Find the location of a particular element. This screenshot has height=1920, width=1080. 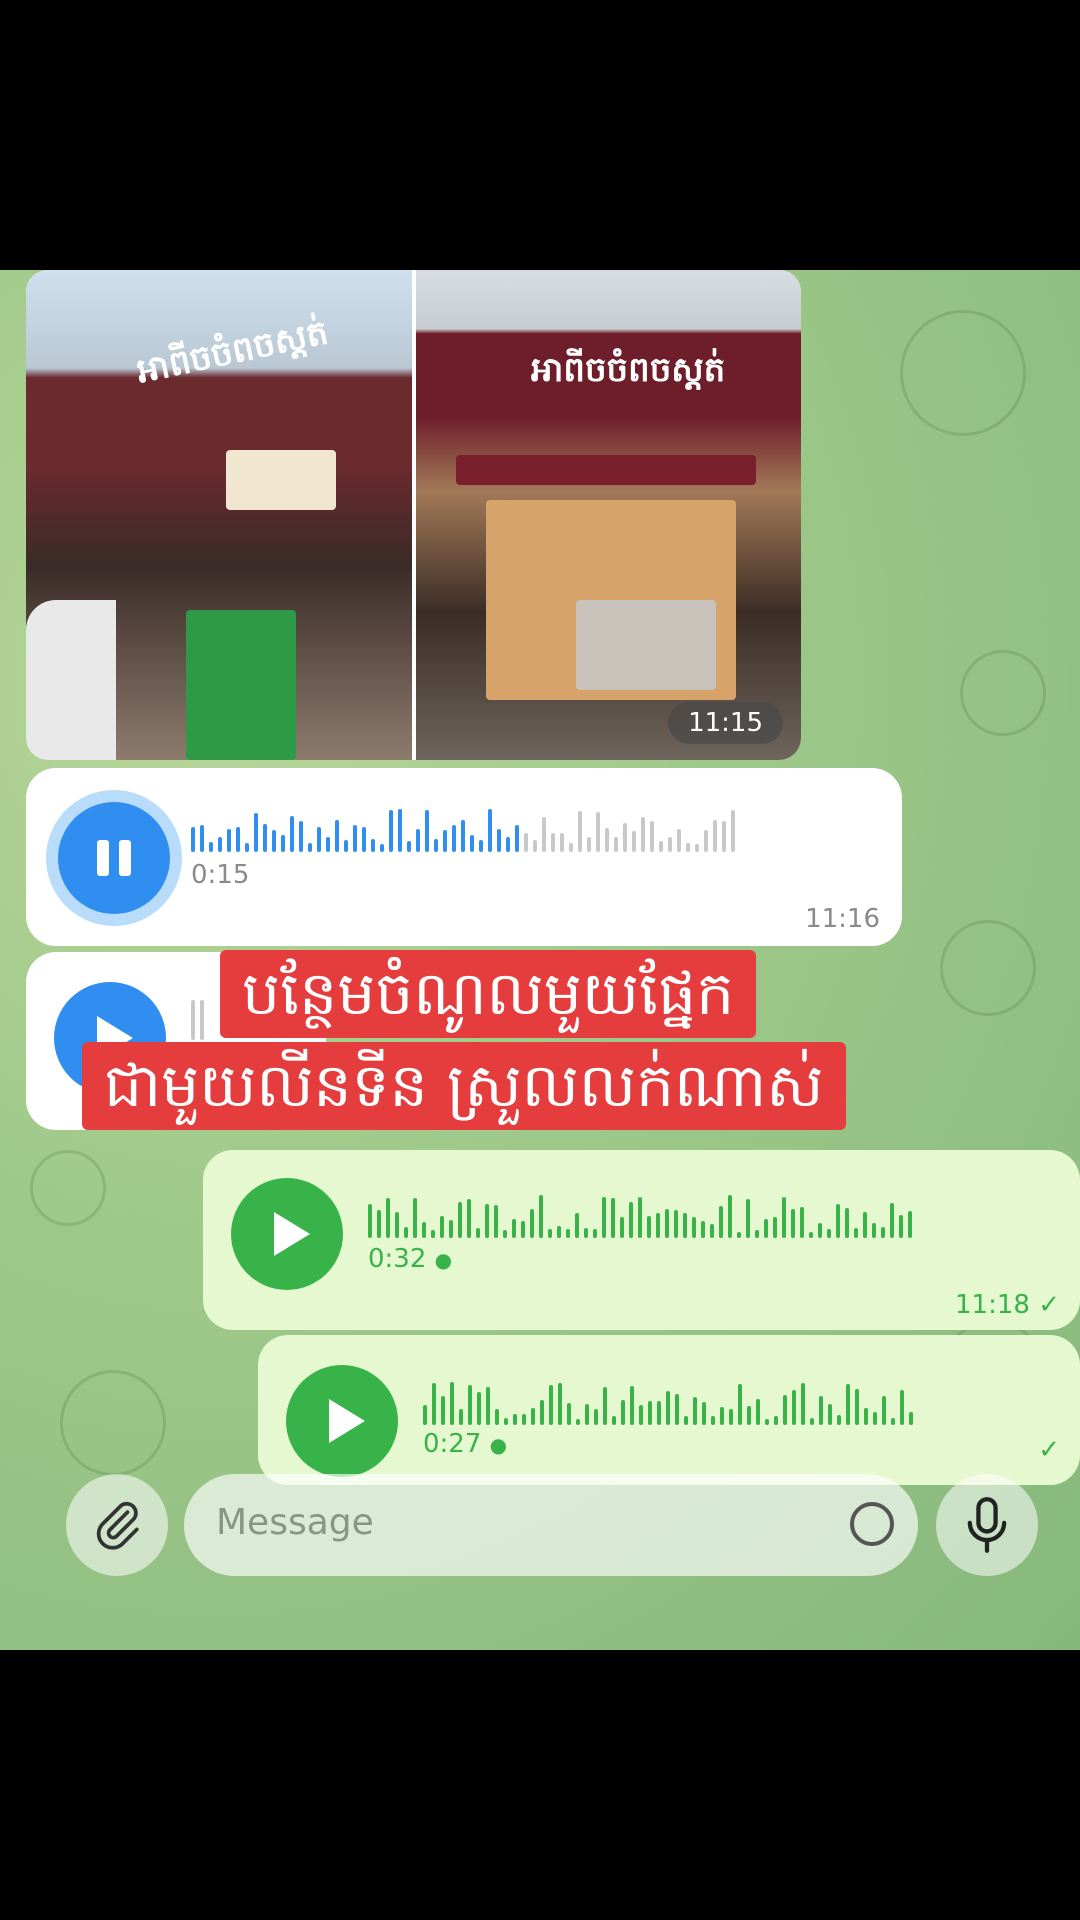

voice-message: 0:32 ● 11:18 ✓ is located at coordinates (641, 1240).